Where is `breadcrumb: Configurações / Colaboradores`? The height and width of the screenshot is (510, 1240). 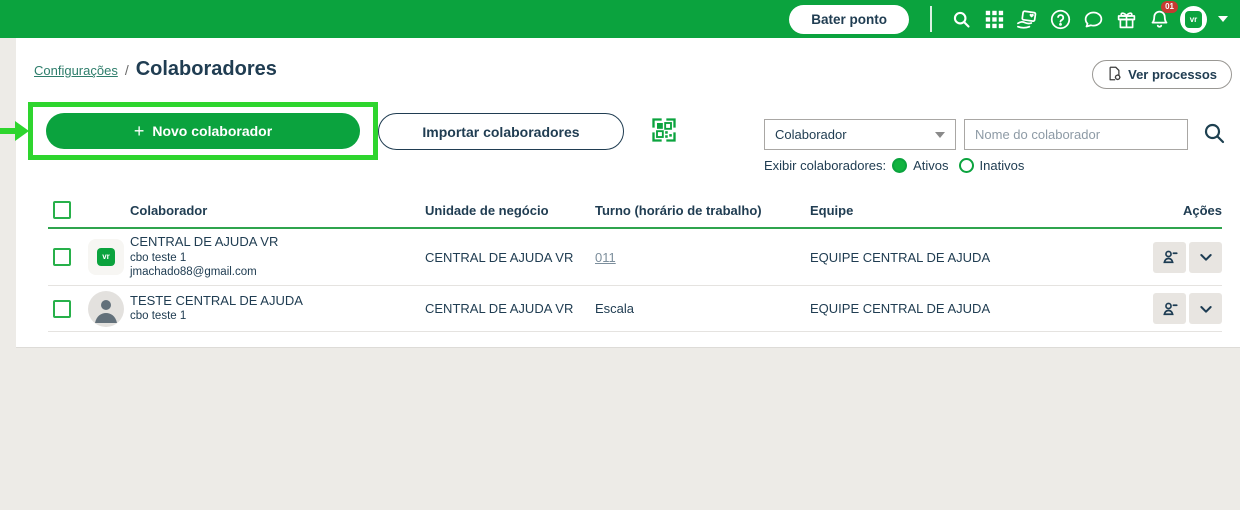
breadcrumb: Configurações / Colaboradores is located at coordinates (155, 69).